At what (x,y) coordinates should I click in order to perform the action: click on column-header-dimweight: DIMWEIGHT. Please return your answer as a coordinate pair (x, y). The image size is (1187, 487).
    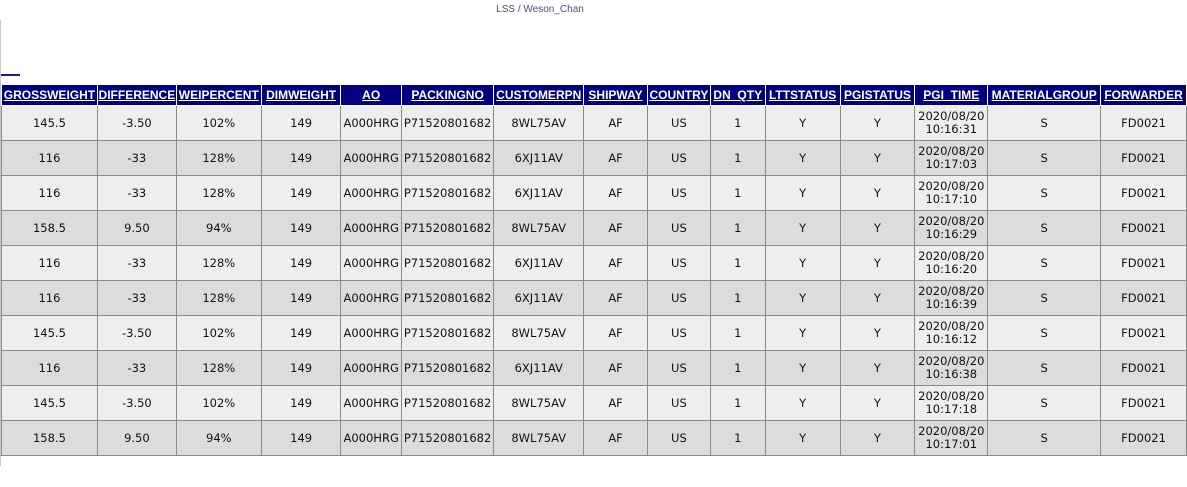
    Looking at the image, I should click on (301, 95).